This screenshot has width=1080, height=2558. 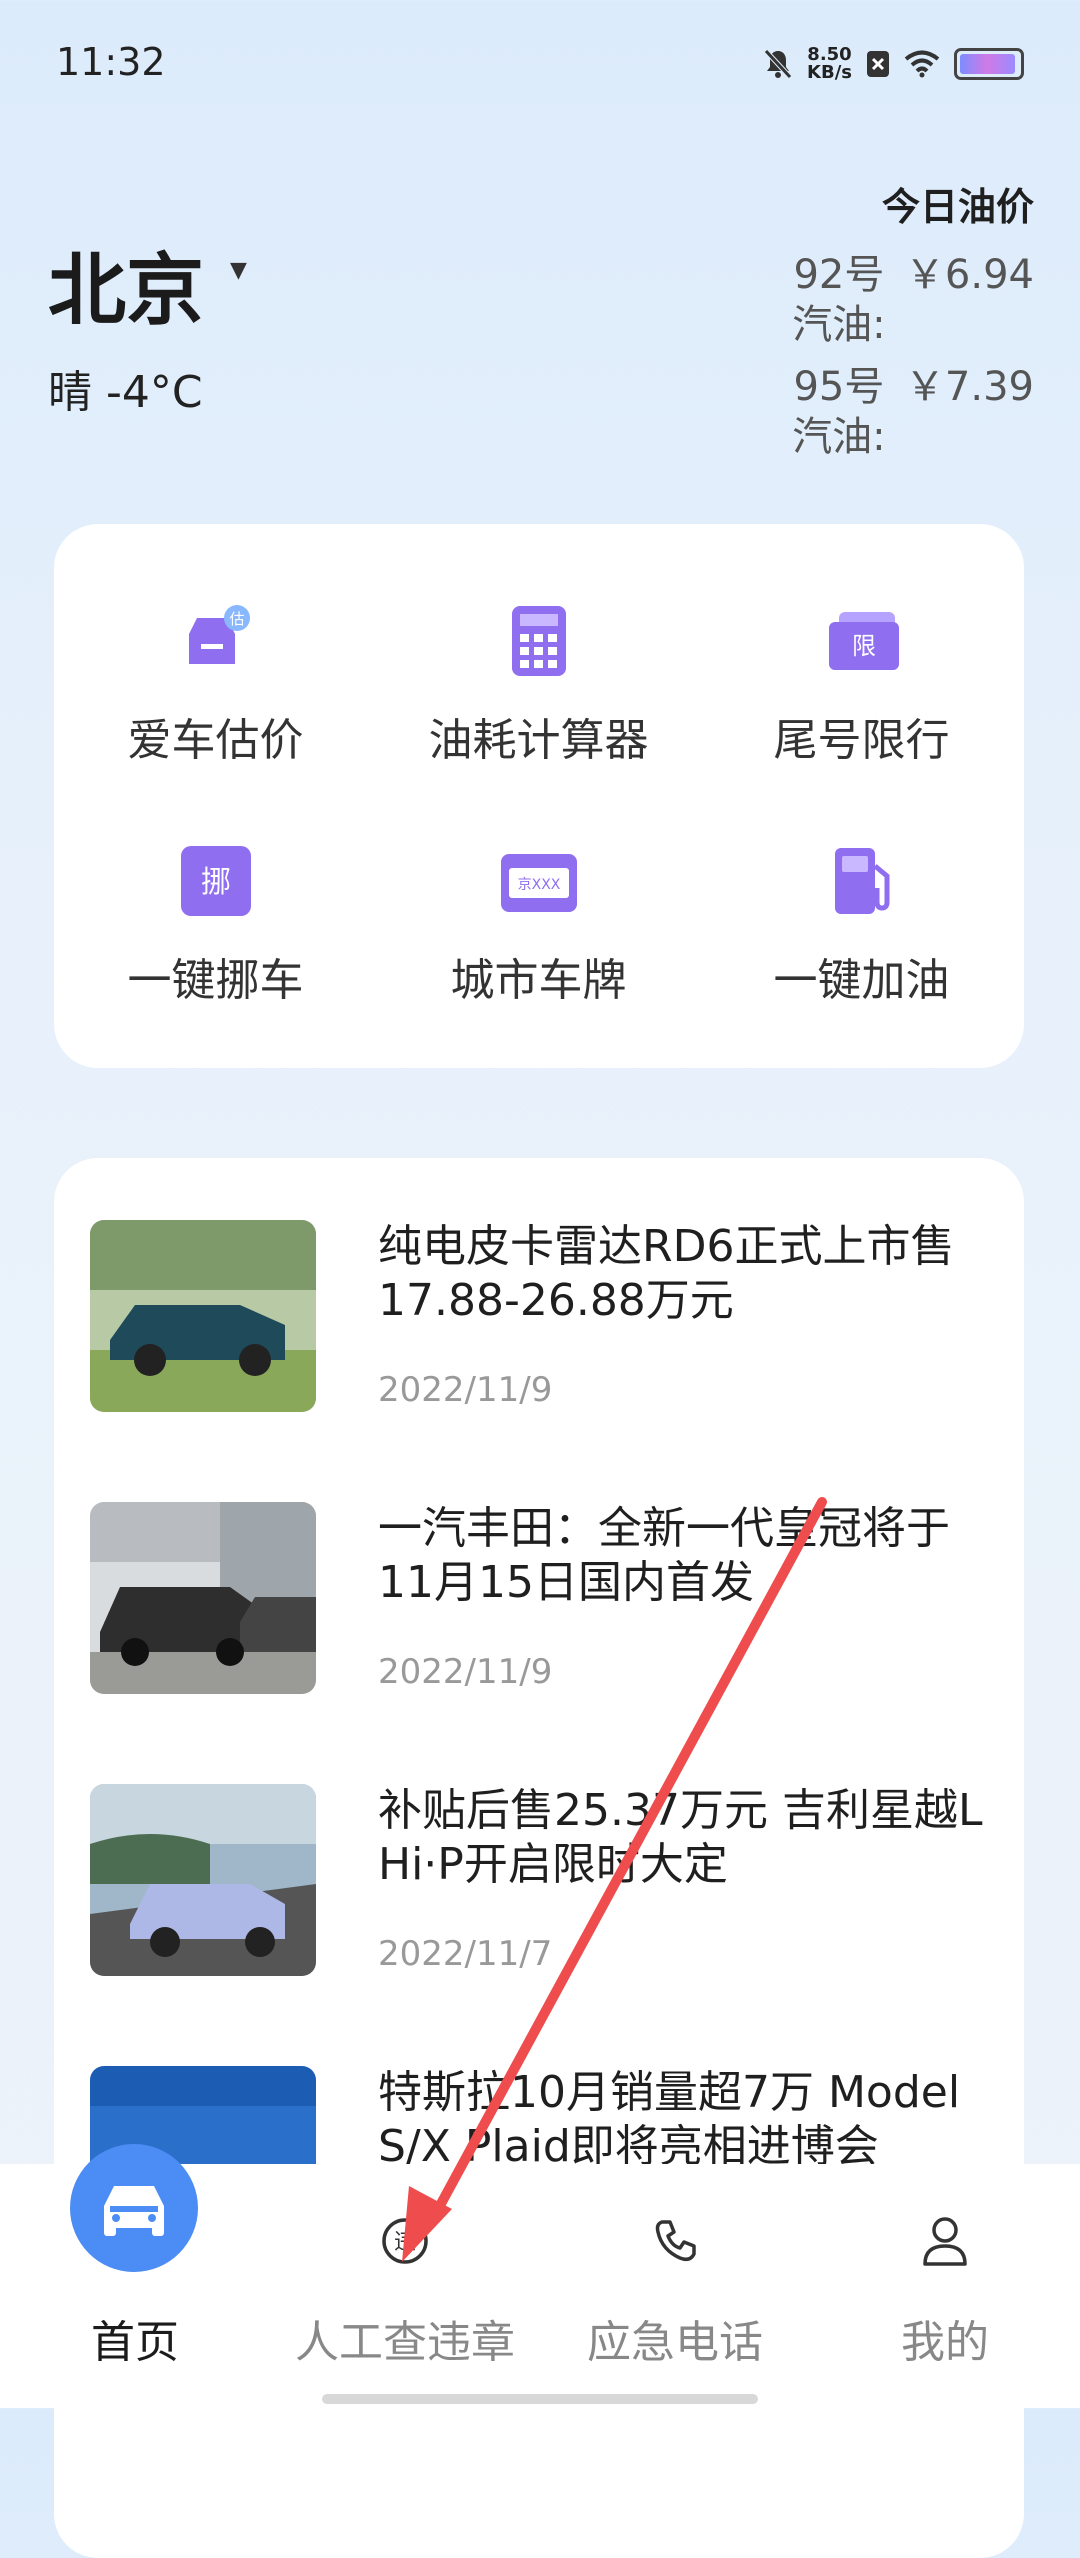 I want to click on violation-icon: 违, so click(x=405, y=2241).